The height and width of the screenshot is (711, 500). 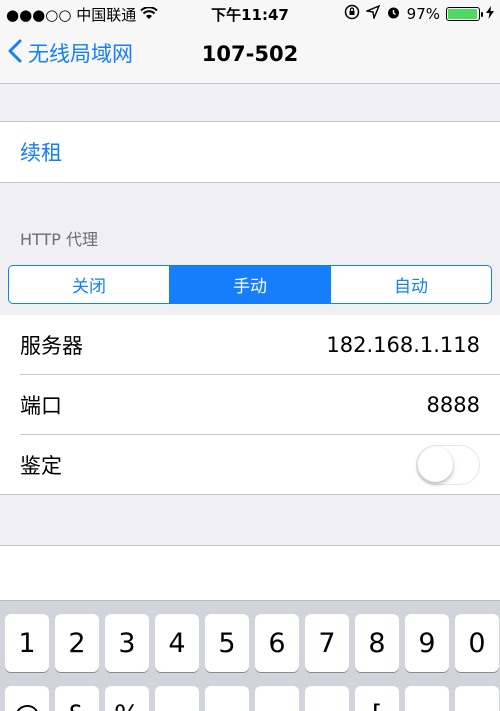 I want to click on key-ampersand: &, so click(x=77, y=698).